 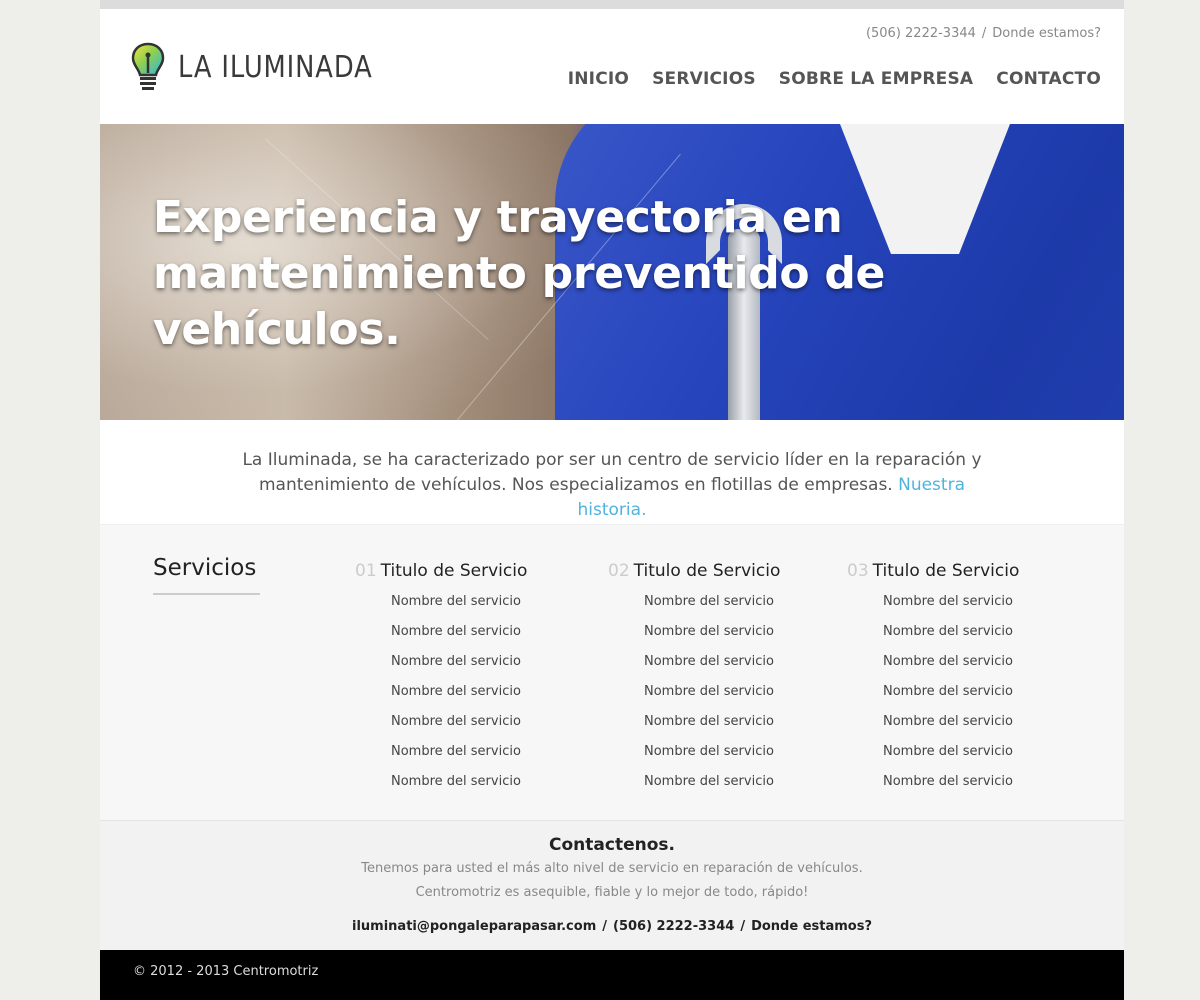 What do you see at coordinates (1046, 33) in the screenshot?
I see `location-link: Donde estamos?` at bounding box center [1046, 33].